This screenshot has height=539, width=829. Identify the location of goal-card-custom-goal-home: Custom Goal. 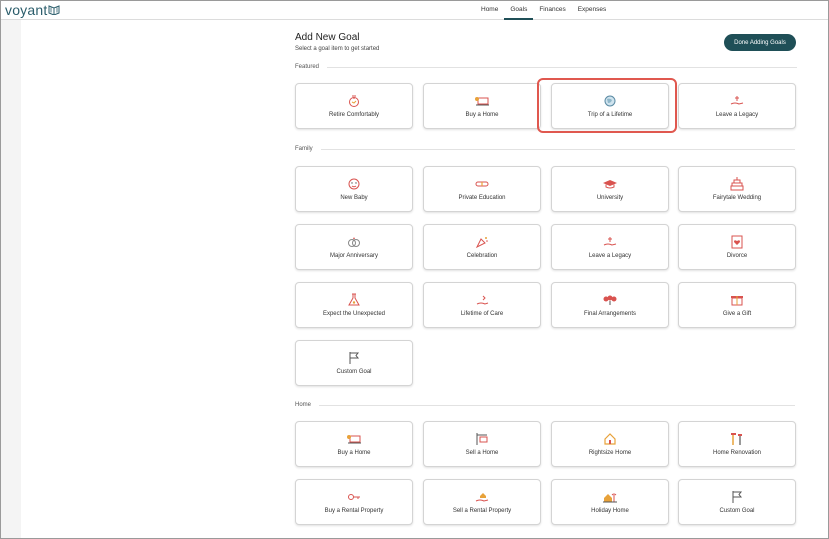
(737, 502).